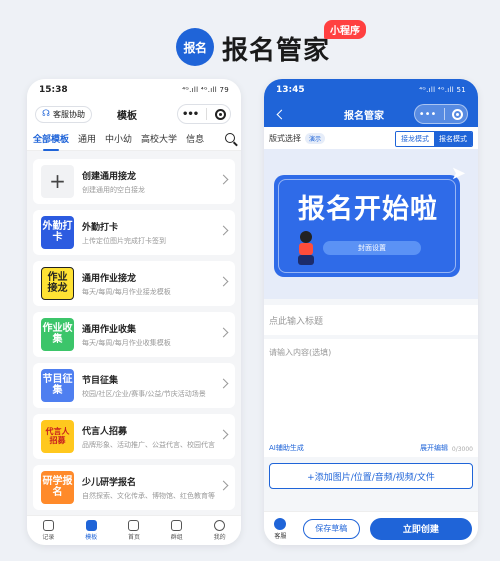  What do you see at coordinates (91, 530) in the screenshot?
I see `tabbar-template: 模板` at bounding box center [91, 530].